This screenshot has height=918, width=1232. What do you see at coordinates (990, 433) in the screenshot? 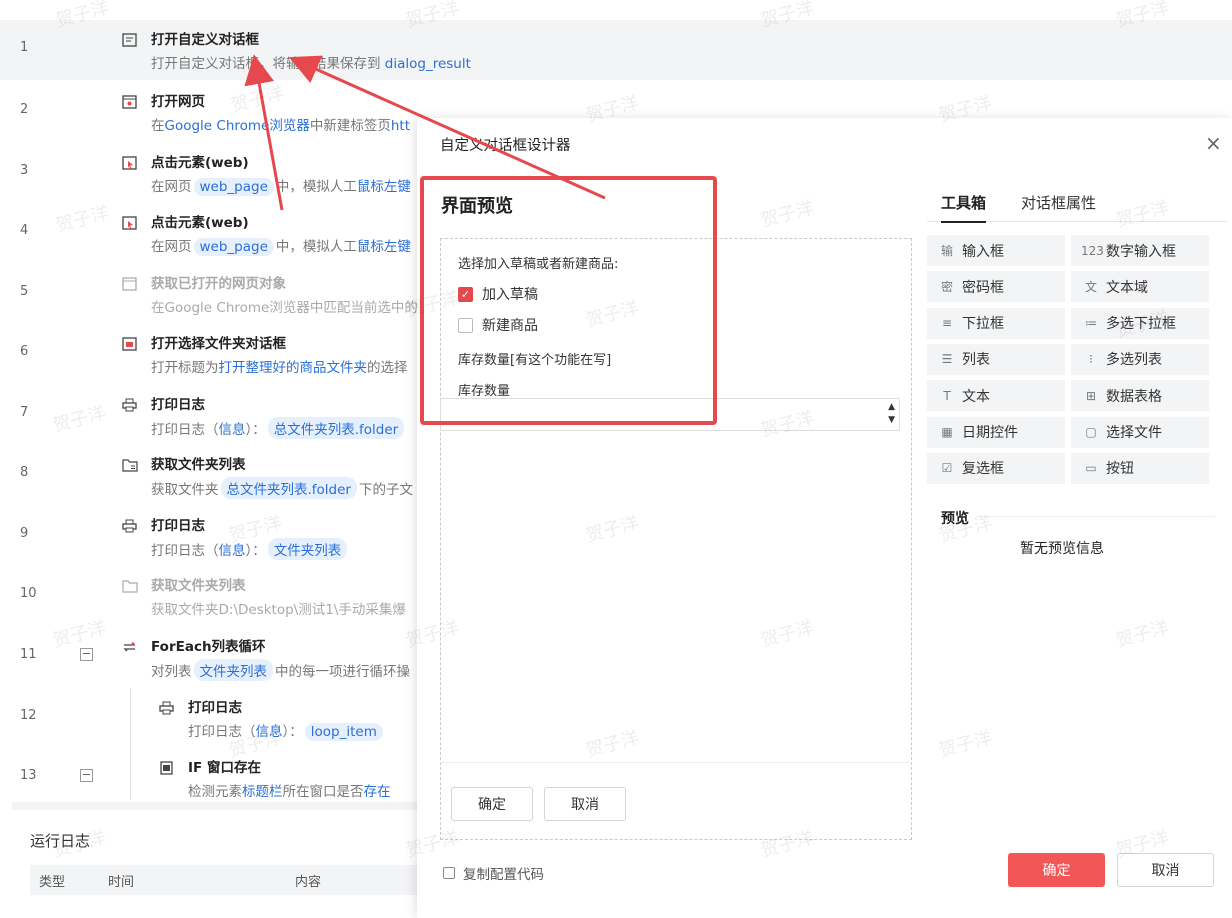
I see `tool-label: 日期控件` at bounding box center [990, 433].